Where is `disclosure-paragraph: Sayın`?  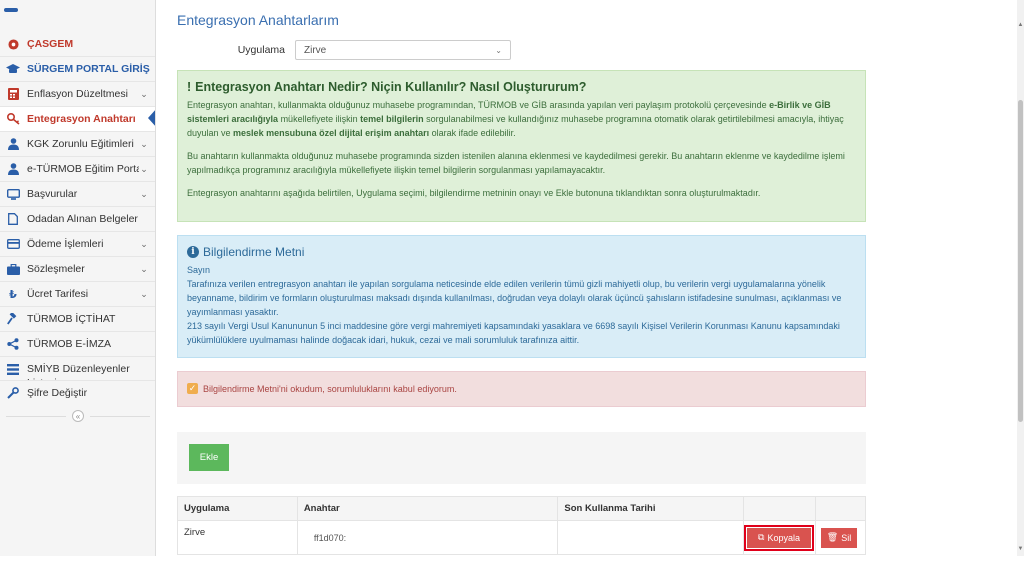
disclosure-paragraph: Sayın is located at coordinates (199, 270).